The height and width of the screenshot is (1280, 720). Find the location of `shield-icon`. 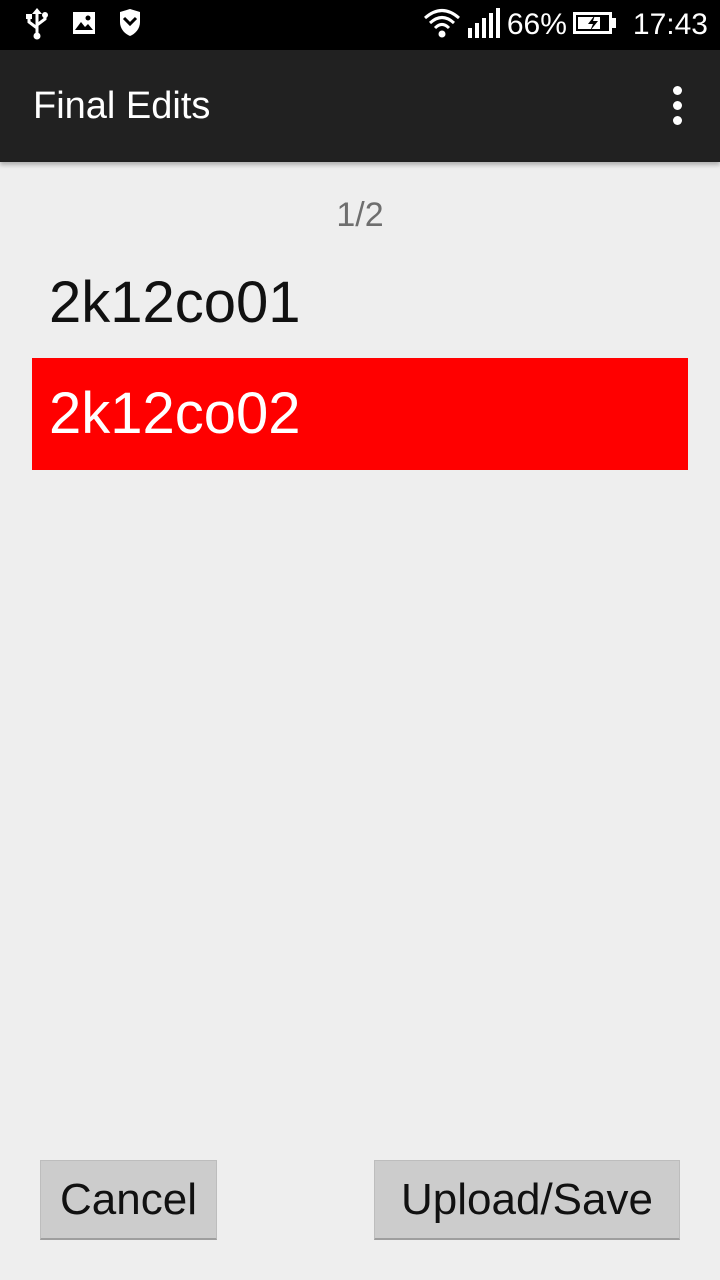

shield-icon is located at coordinates (130, 25).